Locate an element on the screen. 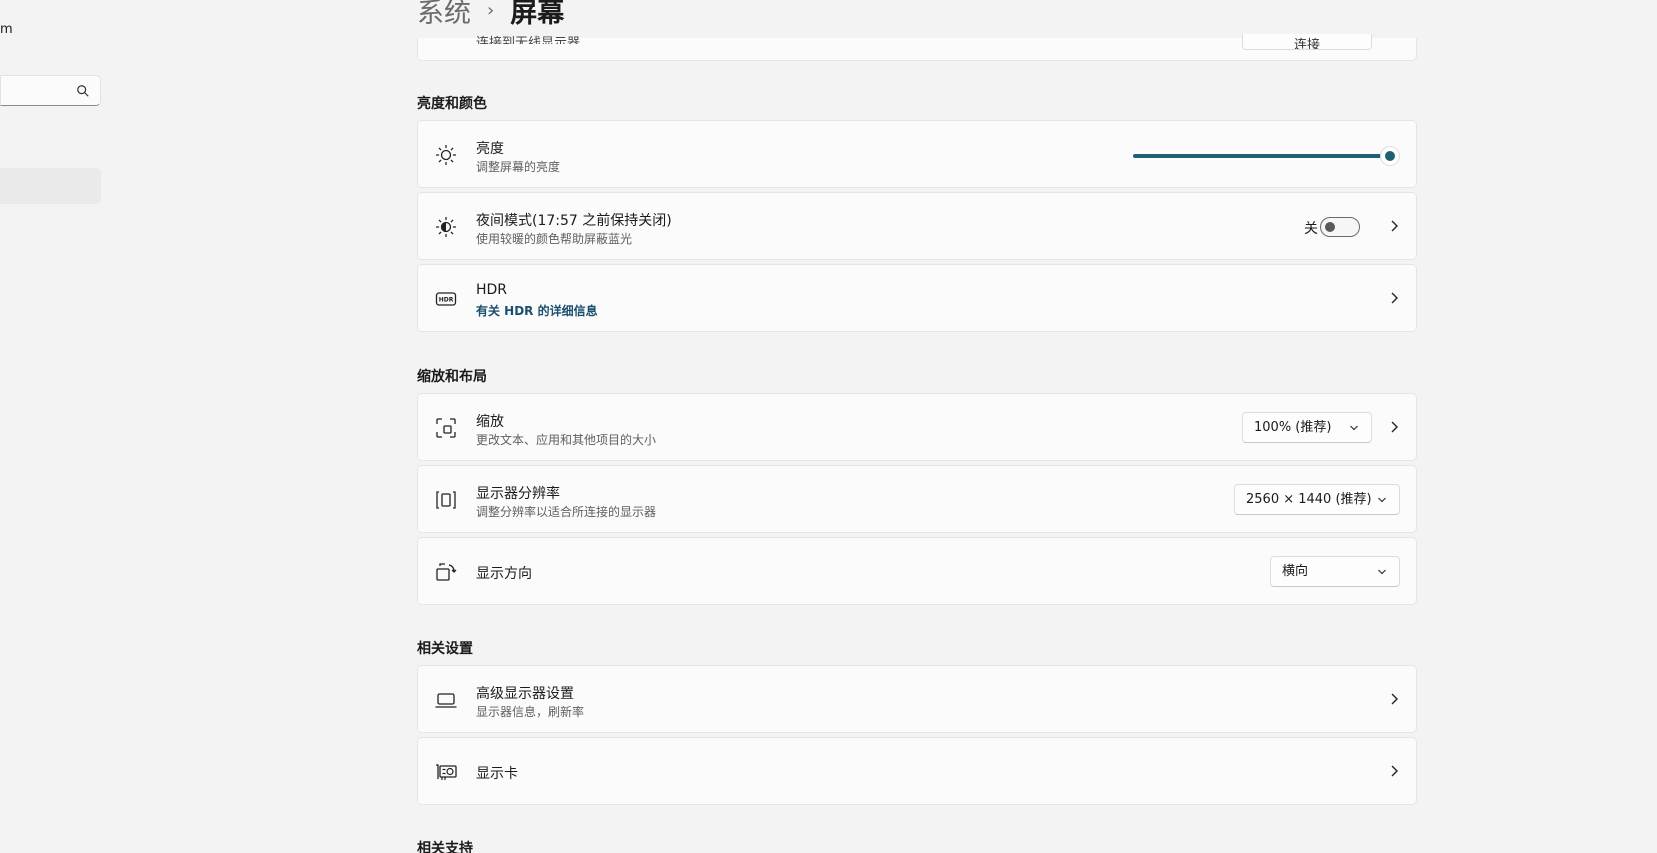 The width and height of the screenshot is (1657, 853). section-title-scale-layout: 缩放和布局 is located at coordinates (452, 377).